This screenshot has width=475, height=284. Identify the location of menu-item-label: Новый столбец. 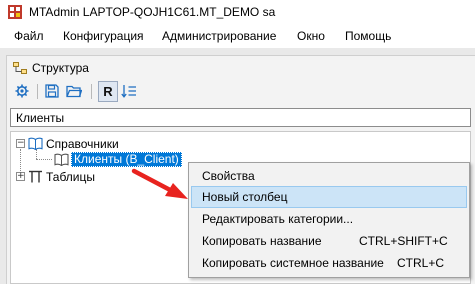
(245, 197).